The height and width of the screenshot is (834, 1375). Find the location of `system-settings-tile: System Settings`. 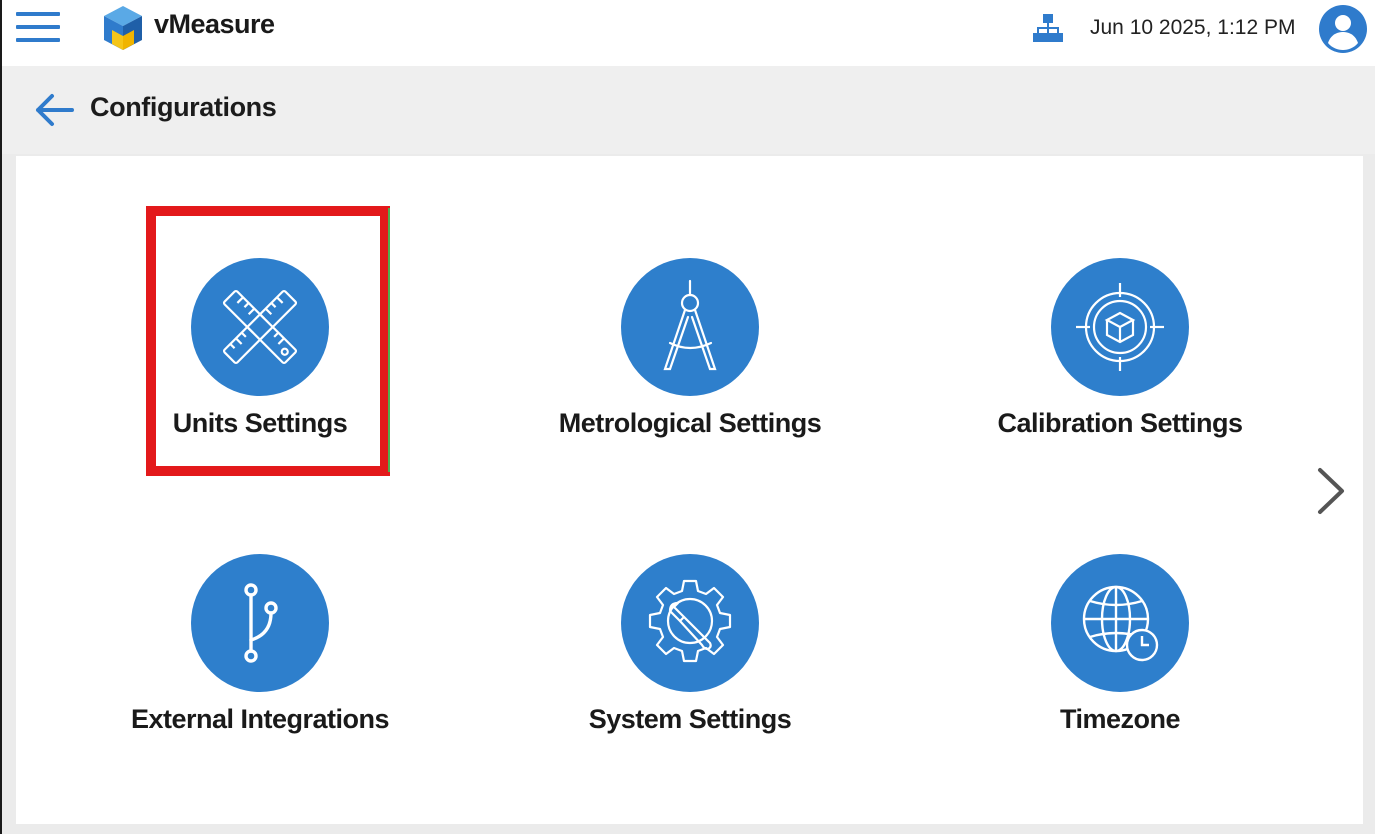

system-settings-tile: System Settings is located at coordinates (690, 669).